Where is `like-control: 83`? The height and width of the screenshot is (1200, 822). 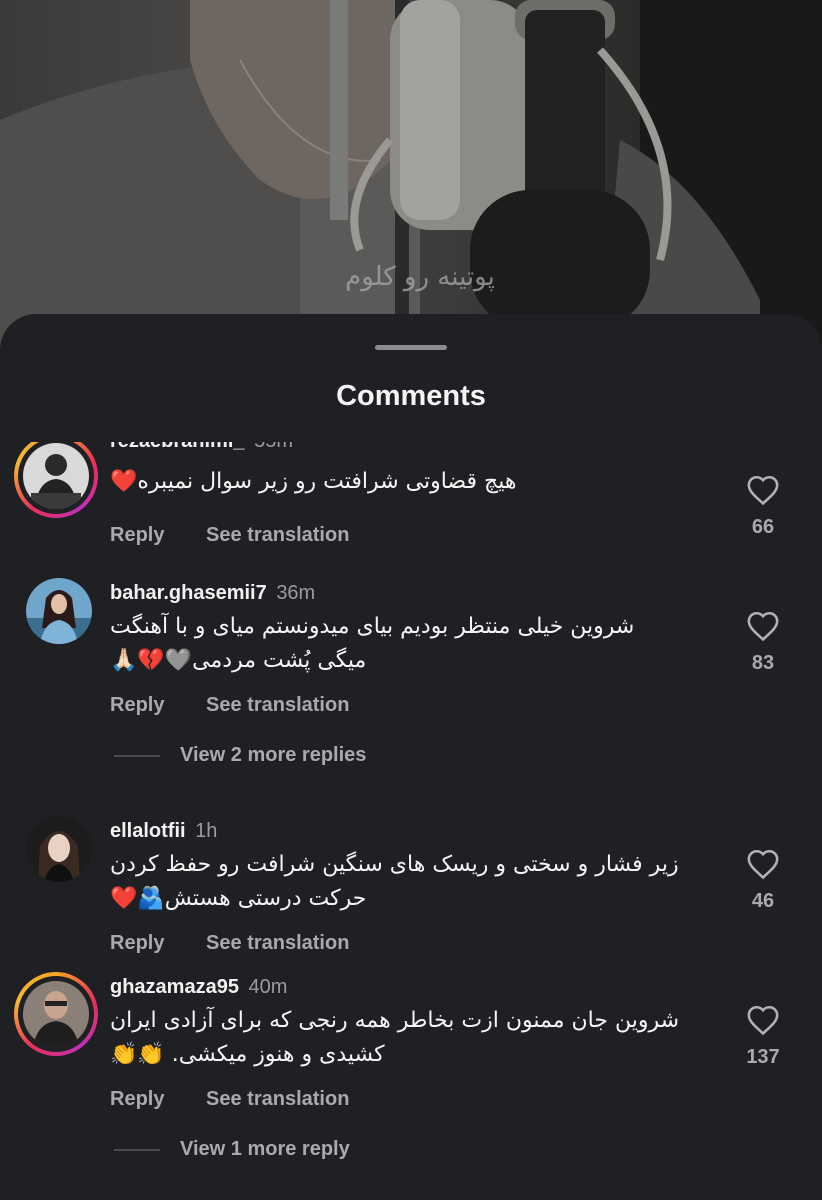
like-control: 83 is located at coordinates (763, 642).